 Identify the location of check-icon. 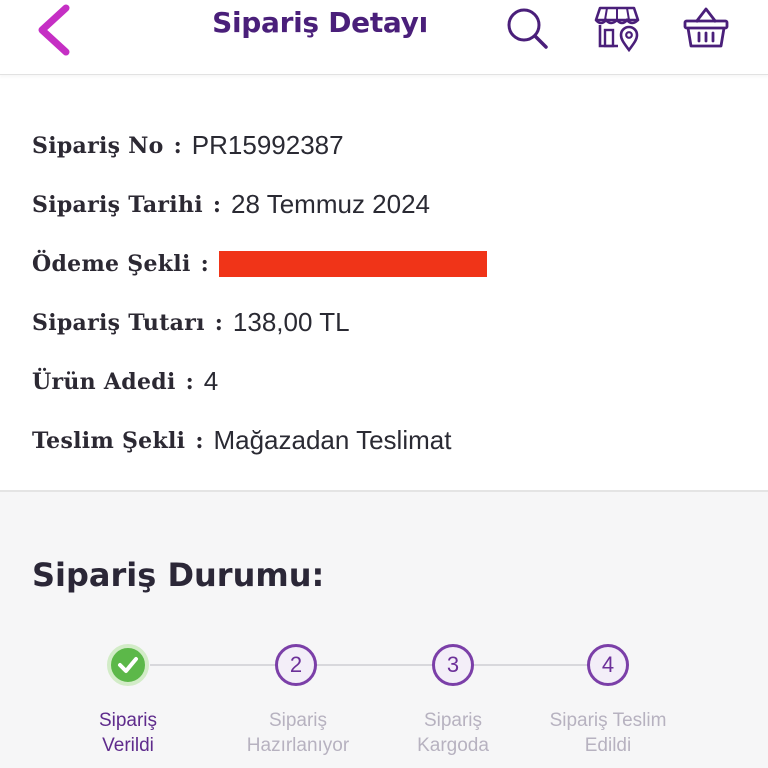
(128, 665).